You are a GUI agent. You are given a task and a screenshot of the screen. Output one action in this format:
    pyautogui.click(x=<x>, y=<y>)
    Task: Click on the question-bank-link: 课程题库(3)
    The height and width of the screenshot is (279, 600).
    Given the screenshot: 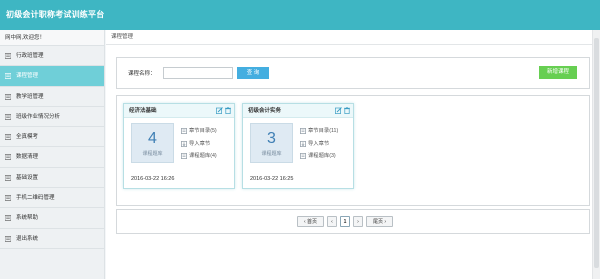 What is the action you would take?
    pyautogui.click(x=319, y=156)
    